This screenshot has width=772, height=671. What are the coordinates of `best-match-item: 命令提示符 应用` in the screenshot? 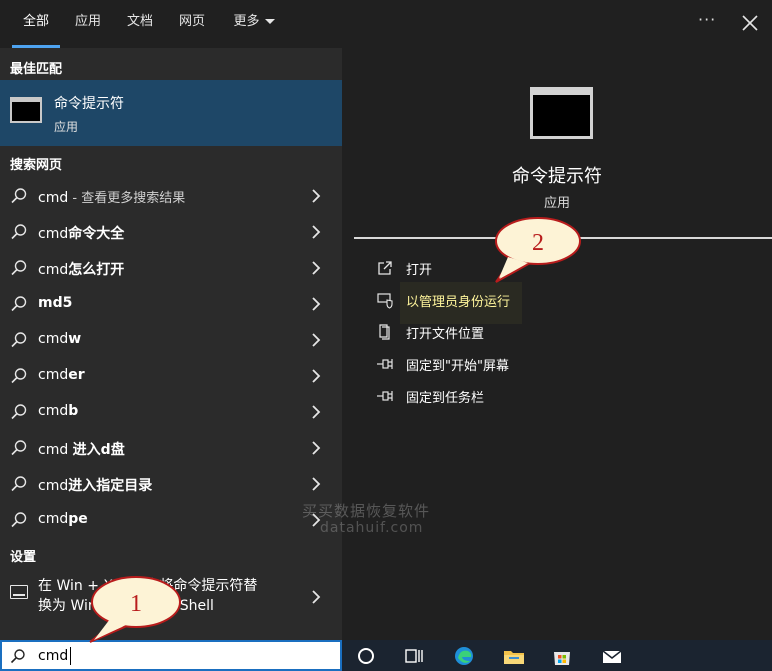 It's located at (171, 113).